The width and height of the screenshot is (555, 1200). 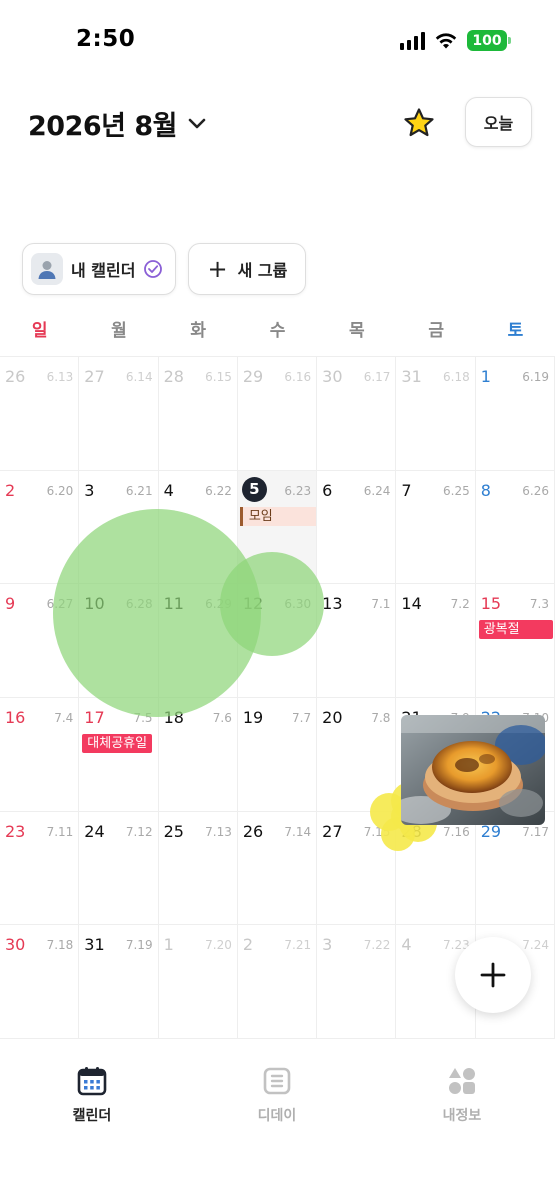 I want to click on calendar-day-cell: 12 6.30, so click(x=277, y=641).